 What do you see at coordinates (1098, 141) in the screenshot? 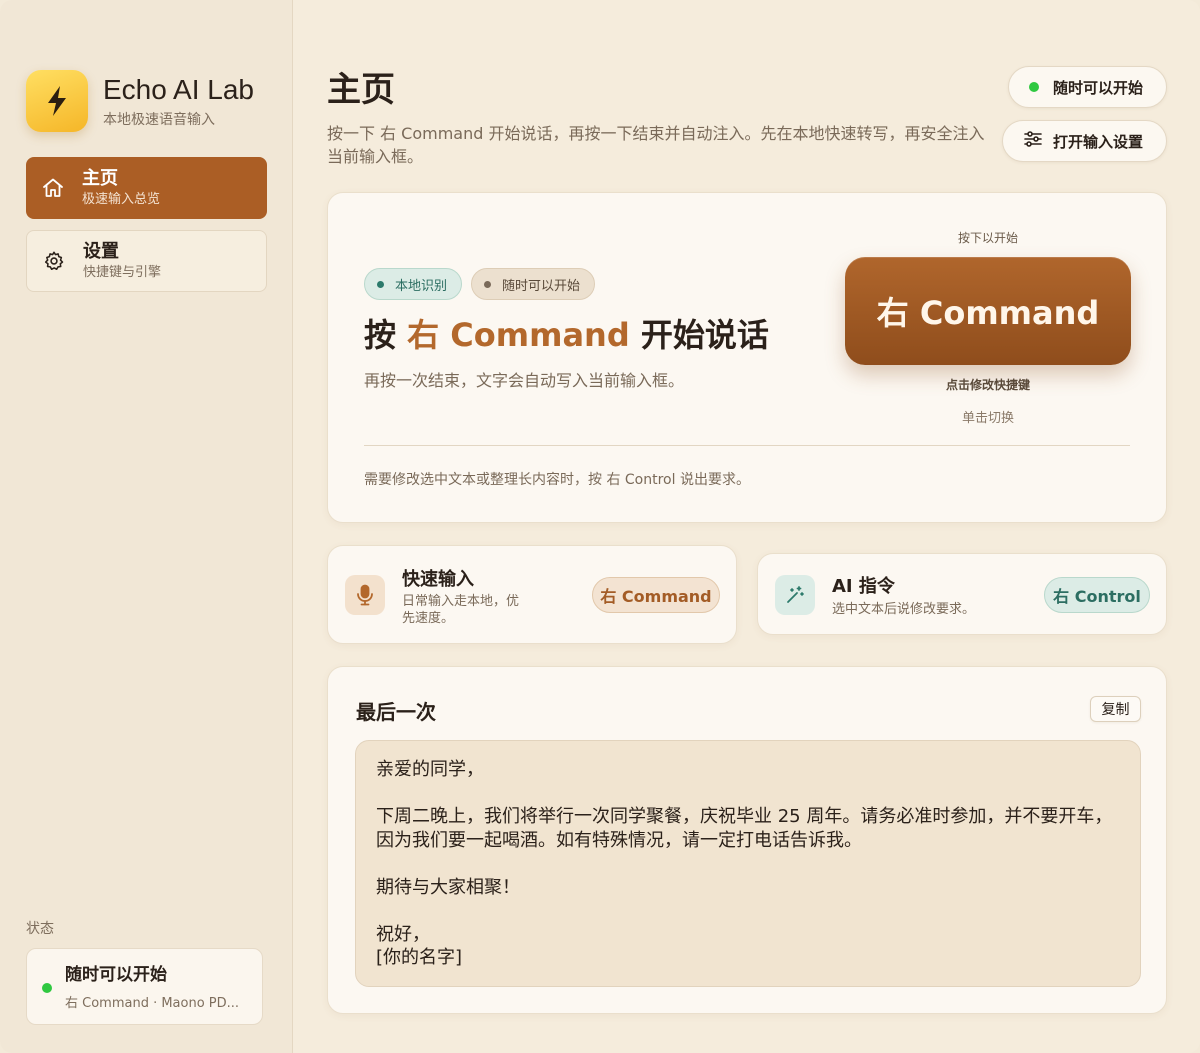
I see `open-input-settings-label: 打开输入设置` at bounding box center [1098, 141].